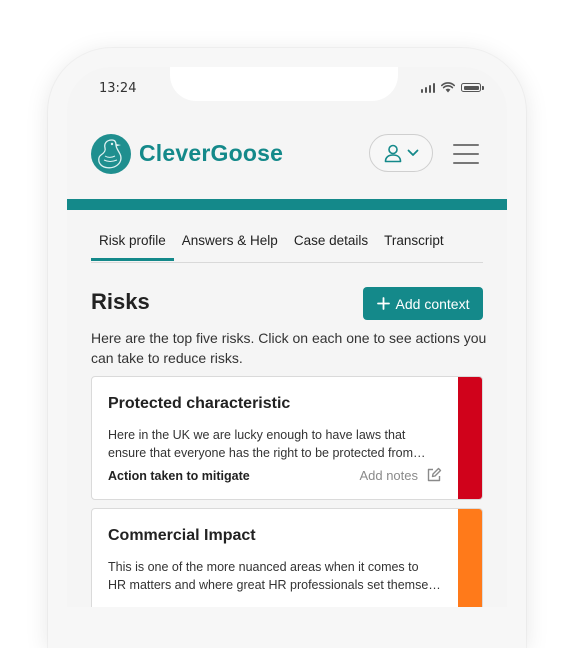 Image resolution: width=575 pixels, height=648 pixels. What do you see at coordinates (427, 87) in the screenshot?
I see `cellular-signal-icon` at bounding box center [427, 87].